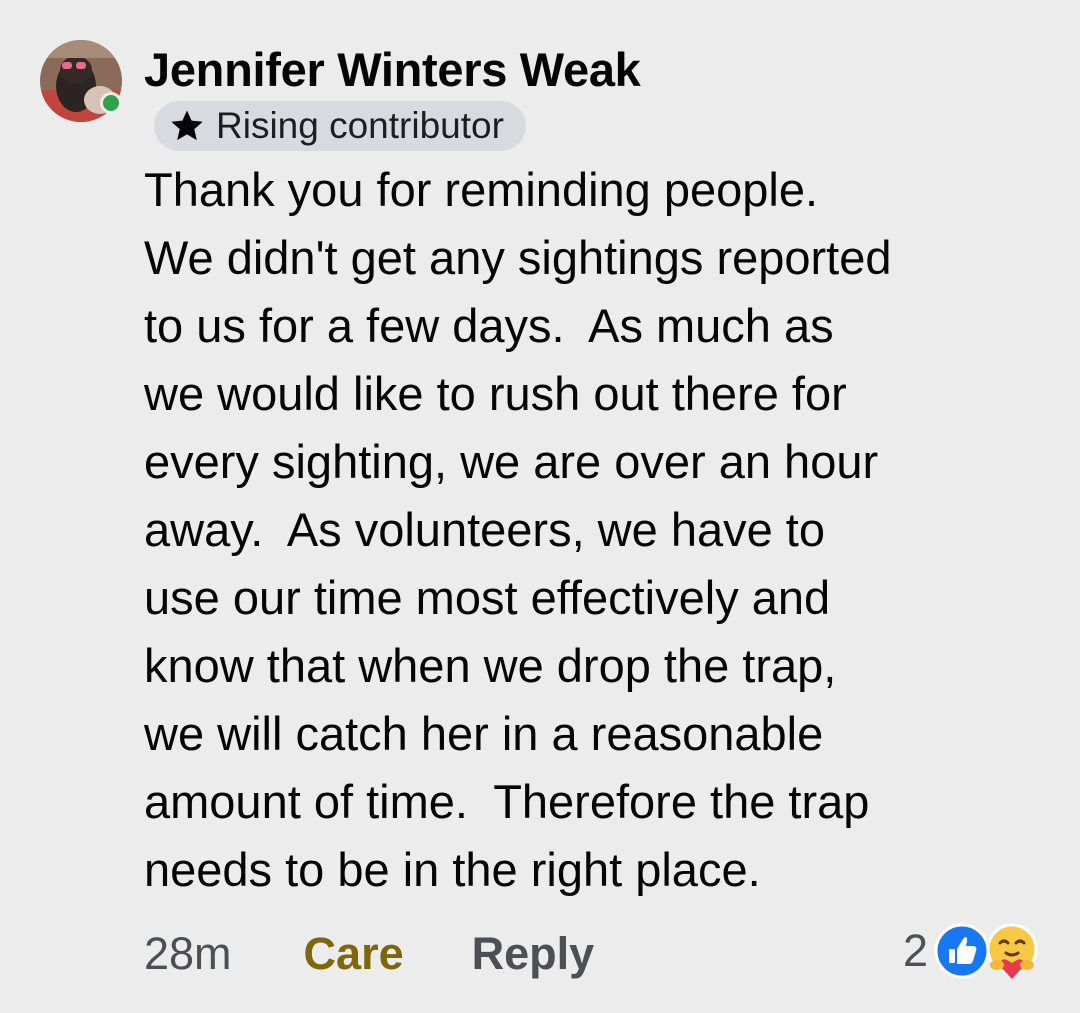  I want to click on reply-button: Reply, so click(533, 954).